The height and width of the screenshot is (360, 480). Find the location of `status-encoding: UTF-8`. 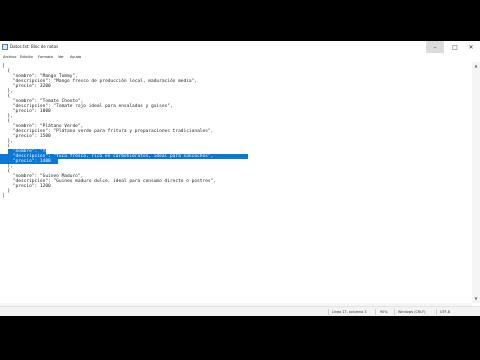

status-encoding: UTF-8 is located at coordinates (445, 312).